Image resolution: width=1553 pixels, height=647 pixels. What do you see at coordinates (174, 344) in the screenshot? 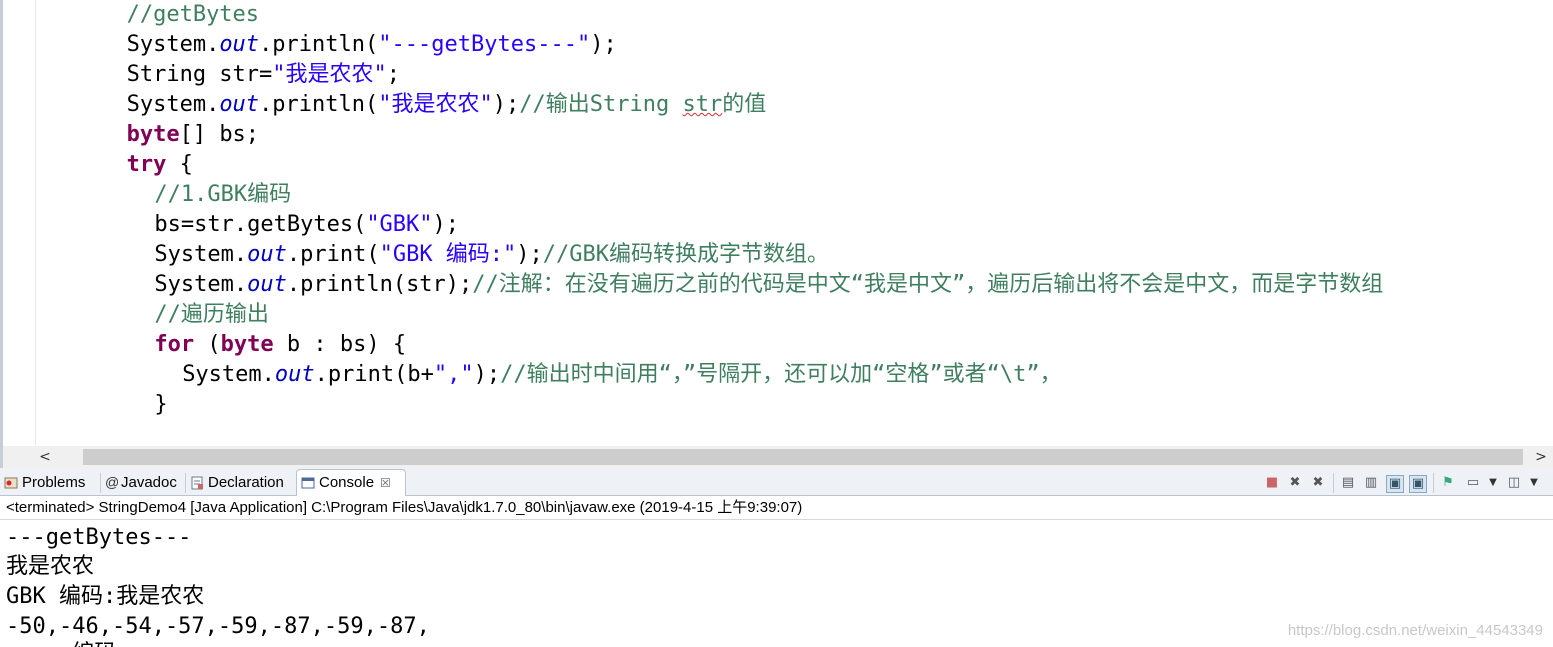
I see `code-token: for` at bounding box center [174, 344].